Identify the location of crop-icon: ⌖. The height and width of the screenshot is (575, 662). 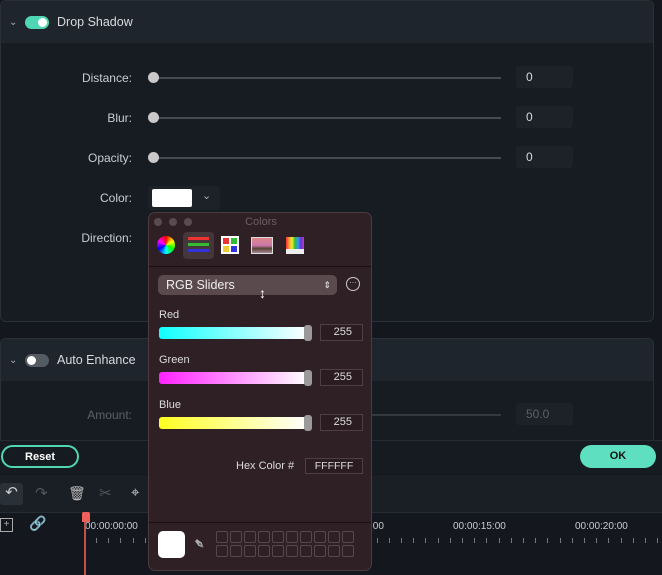
(135, 492).